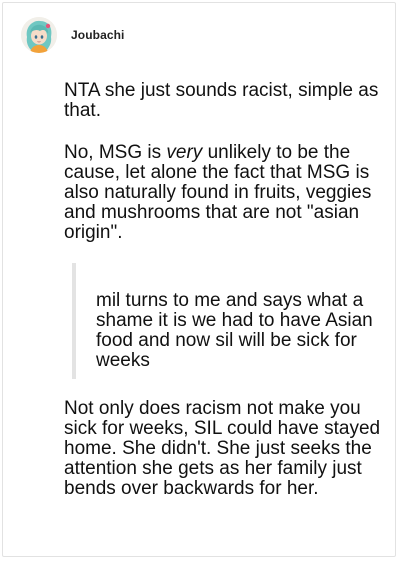 The width and height of the screenshot is (400, 562). I want to click on username: Joubachi, so click(97, 35).